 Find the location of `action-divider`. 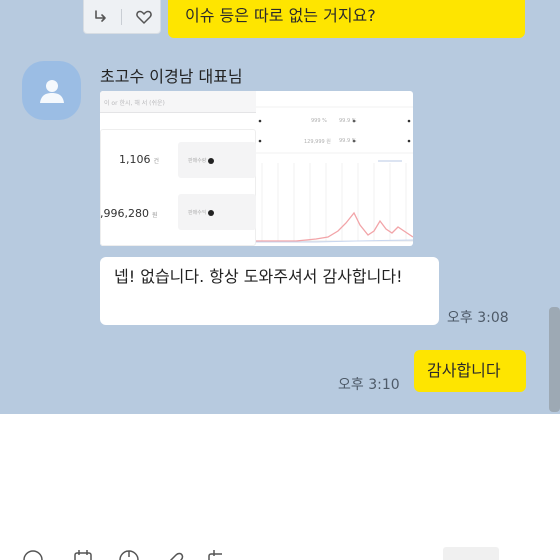

action-divider is located at coordinates (122, 16).